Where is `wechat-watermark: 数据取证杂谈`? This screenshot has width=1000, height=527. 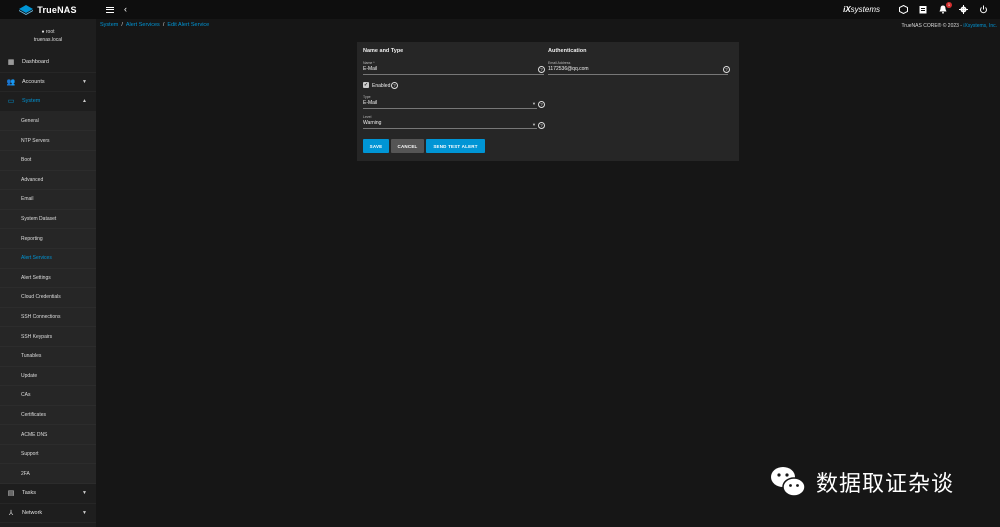 wechat-watermark: 数据取证杂谈 is located at coordinates (861, 482).